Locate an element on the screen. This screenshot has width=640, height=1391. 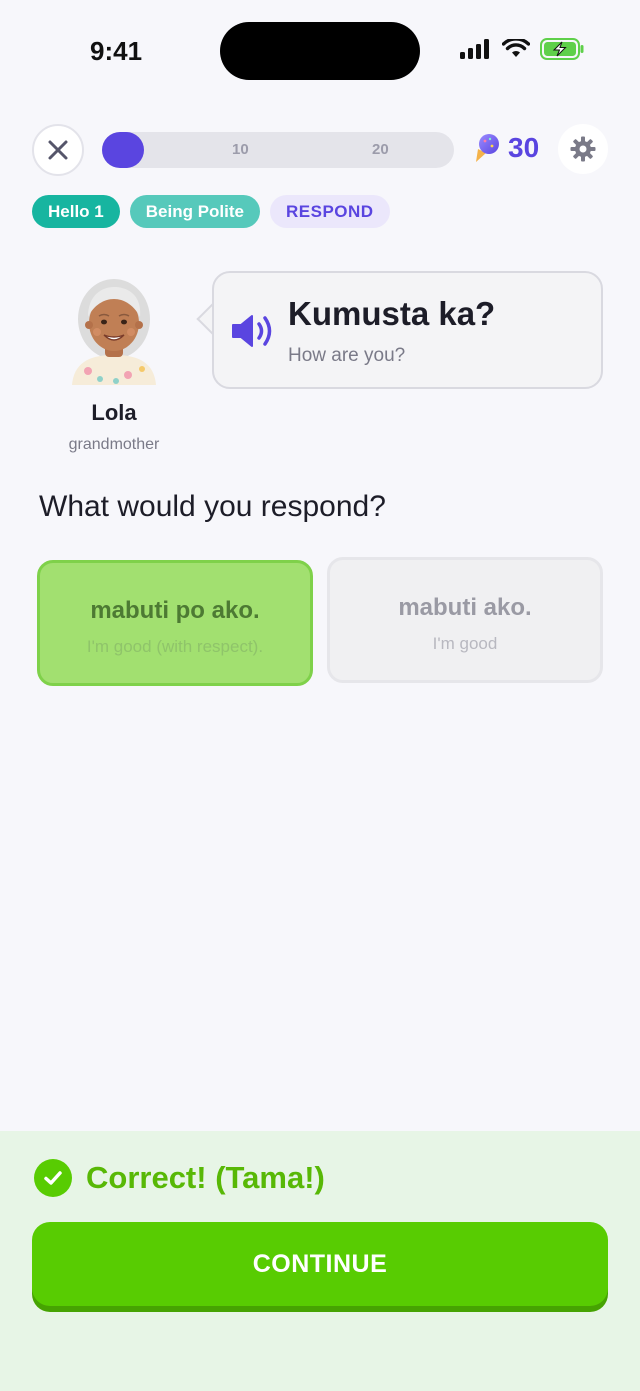
feedback-row: Correct! (Tama!) is located at coordinates (179, 1178).